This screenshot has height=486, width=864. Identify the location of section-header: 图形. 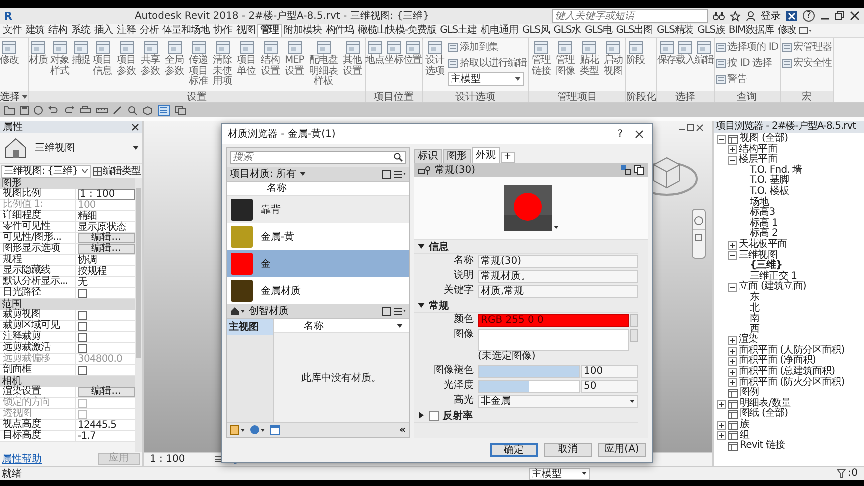
(67, 183).